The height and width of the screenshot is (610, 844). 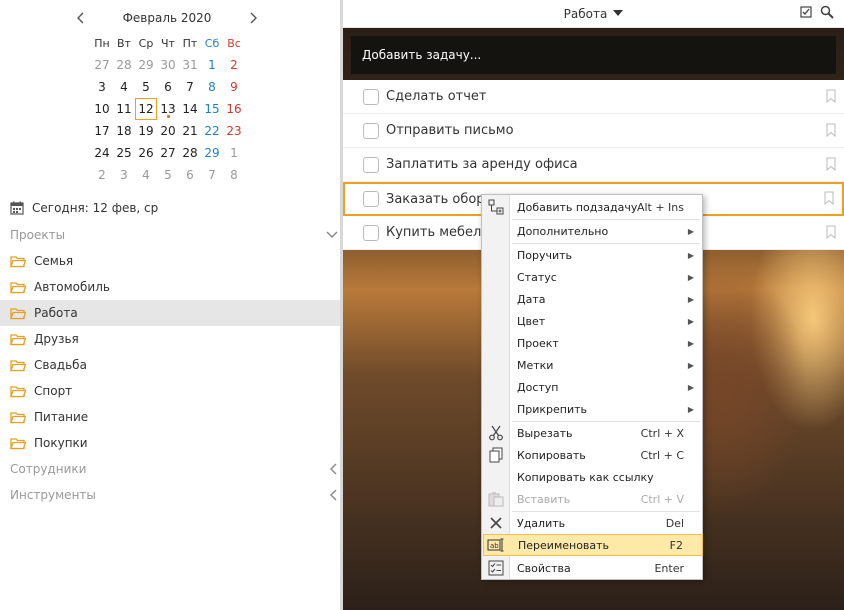 What do you see at coordinates (606, 231) in the screenshot?
I see `menu-item-additional: Дополнительно ▶` at bounding box center [606, 231].